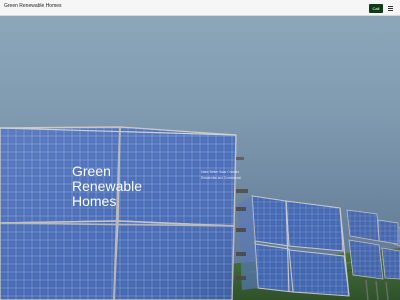 The height and width of the screenshot is (300, 400). Describe the element at coordinates (107, 186) in the screenshot. I see `hero-title-line: Renewable` at that location.